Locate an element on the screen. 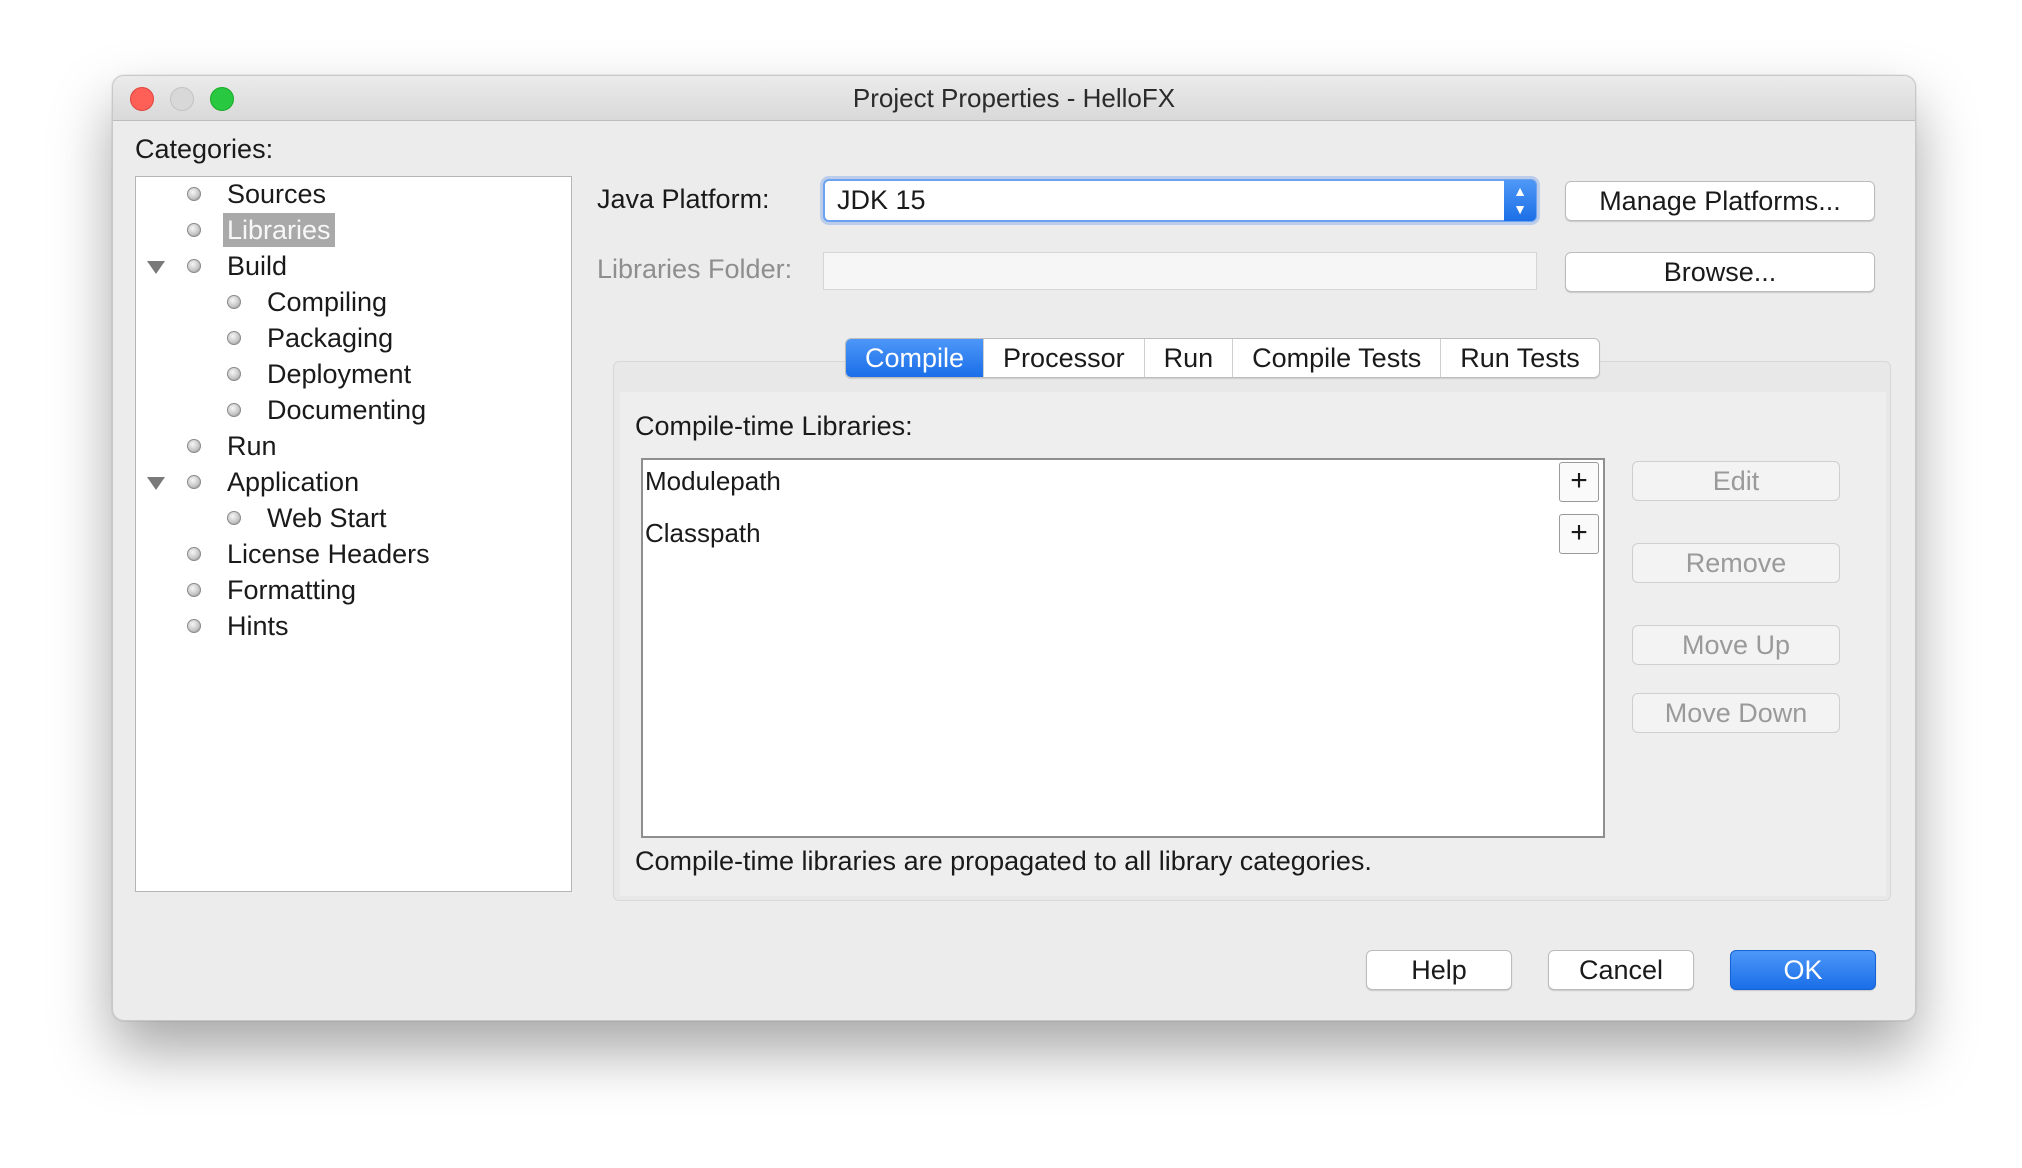 This screenshot has height=1168, width=2022. categories-label: Categories: is located at coordinates (204, 149).